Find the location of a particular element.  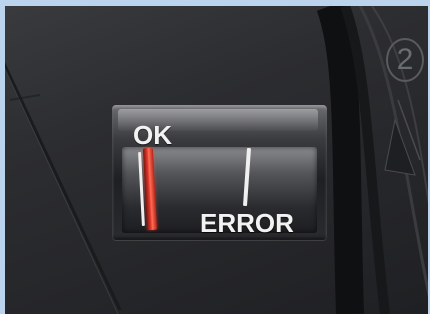

error-label: ERROR is located at coordinates (247, 223).